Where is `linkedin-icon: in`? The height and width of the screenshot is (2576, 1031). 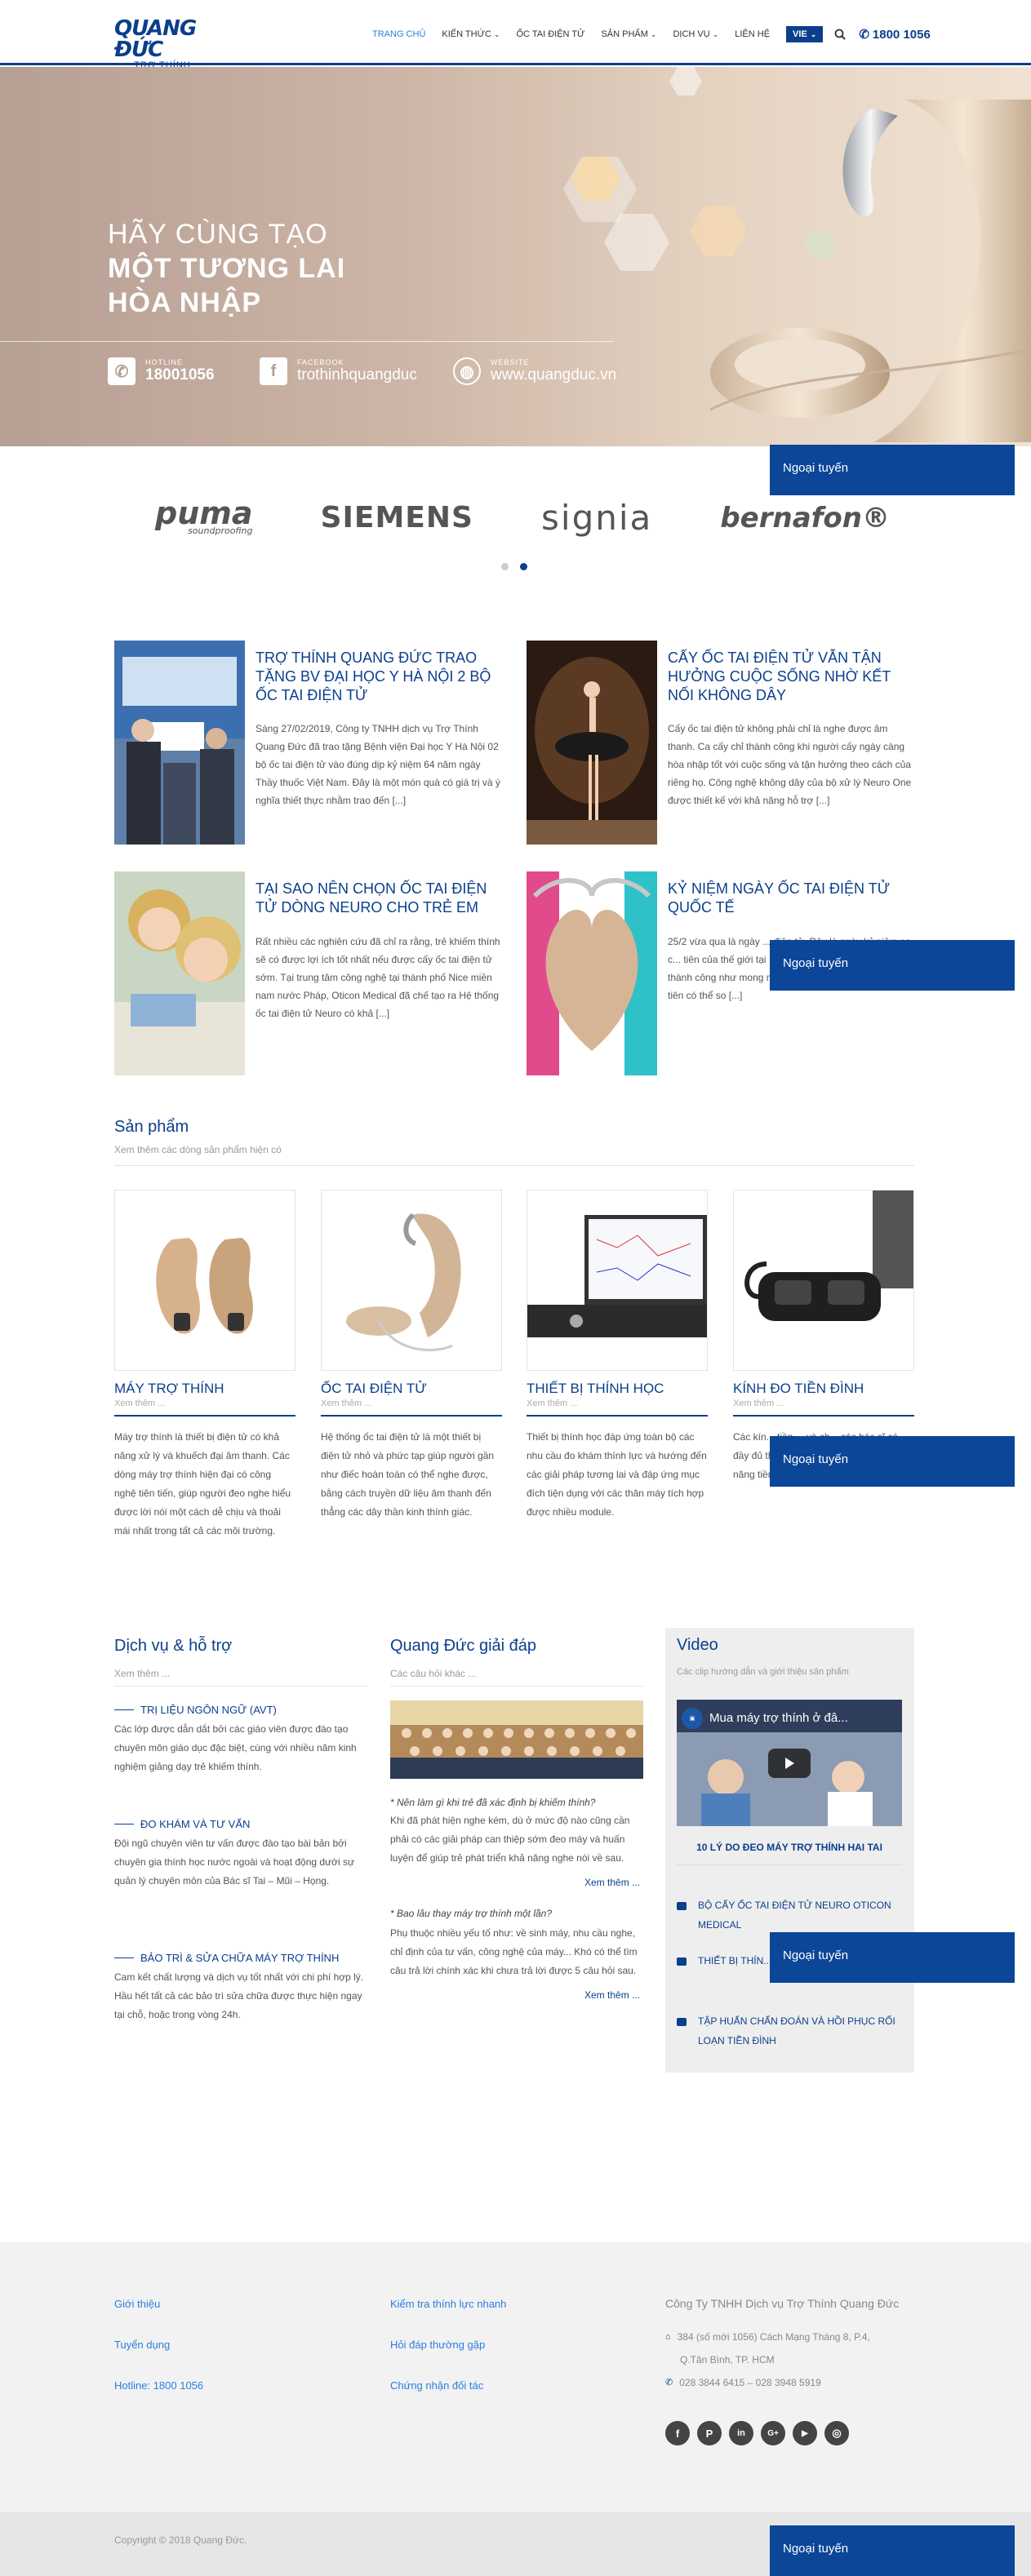
linkedin-icon: in is located at coordinates (741, 2433).